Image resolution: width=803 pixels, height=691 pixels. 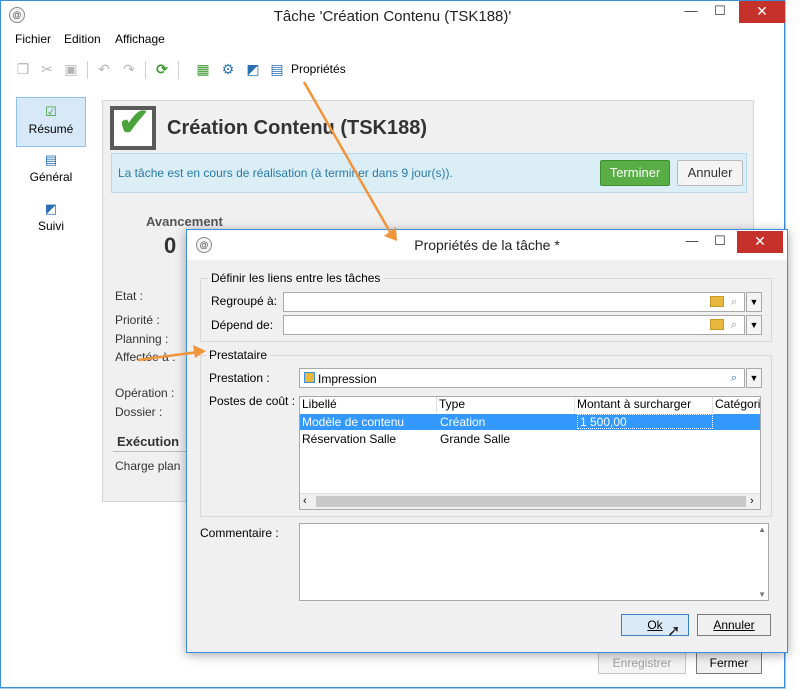 What do you see at coordinates (390, 70) in the screenshot?
I see `toolbar: ❐ ✂ ▣ ↶ ↷ ⟳ ▦ ⚙ ◩ ▤ Propriétés` at bounding box center [390, 70].